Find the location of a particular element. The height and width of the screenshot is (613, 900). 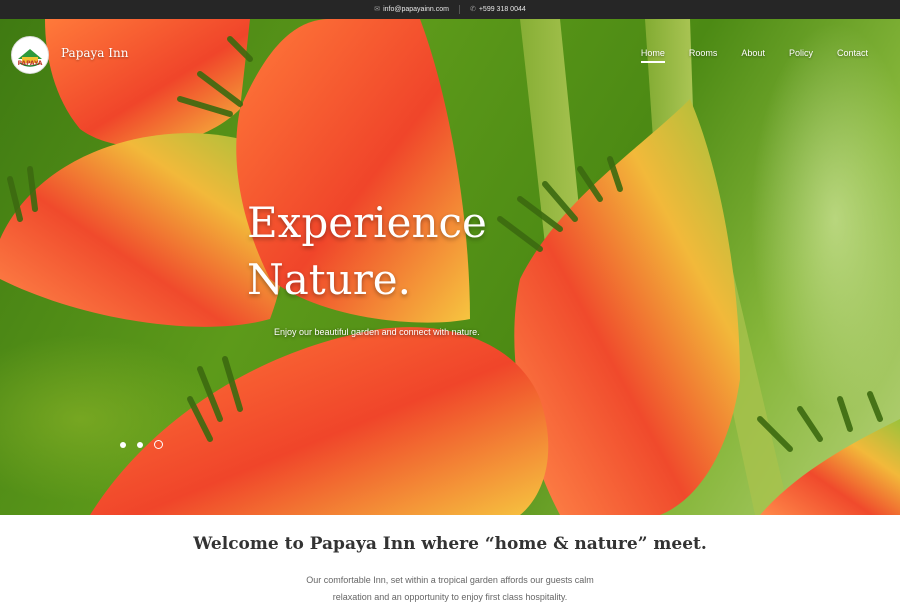

logo: PAPAYA is located at coordinates (30, 55).